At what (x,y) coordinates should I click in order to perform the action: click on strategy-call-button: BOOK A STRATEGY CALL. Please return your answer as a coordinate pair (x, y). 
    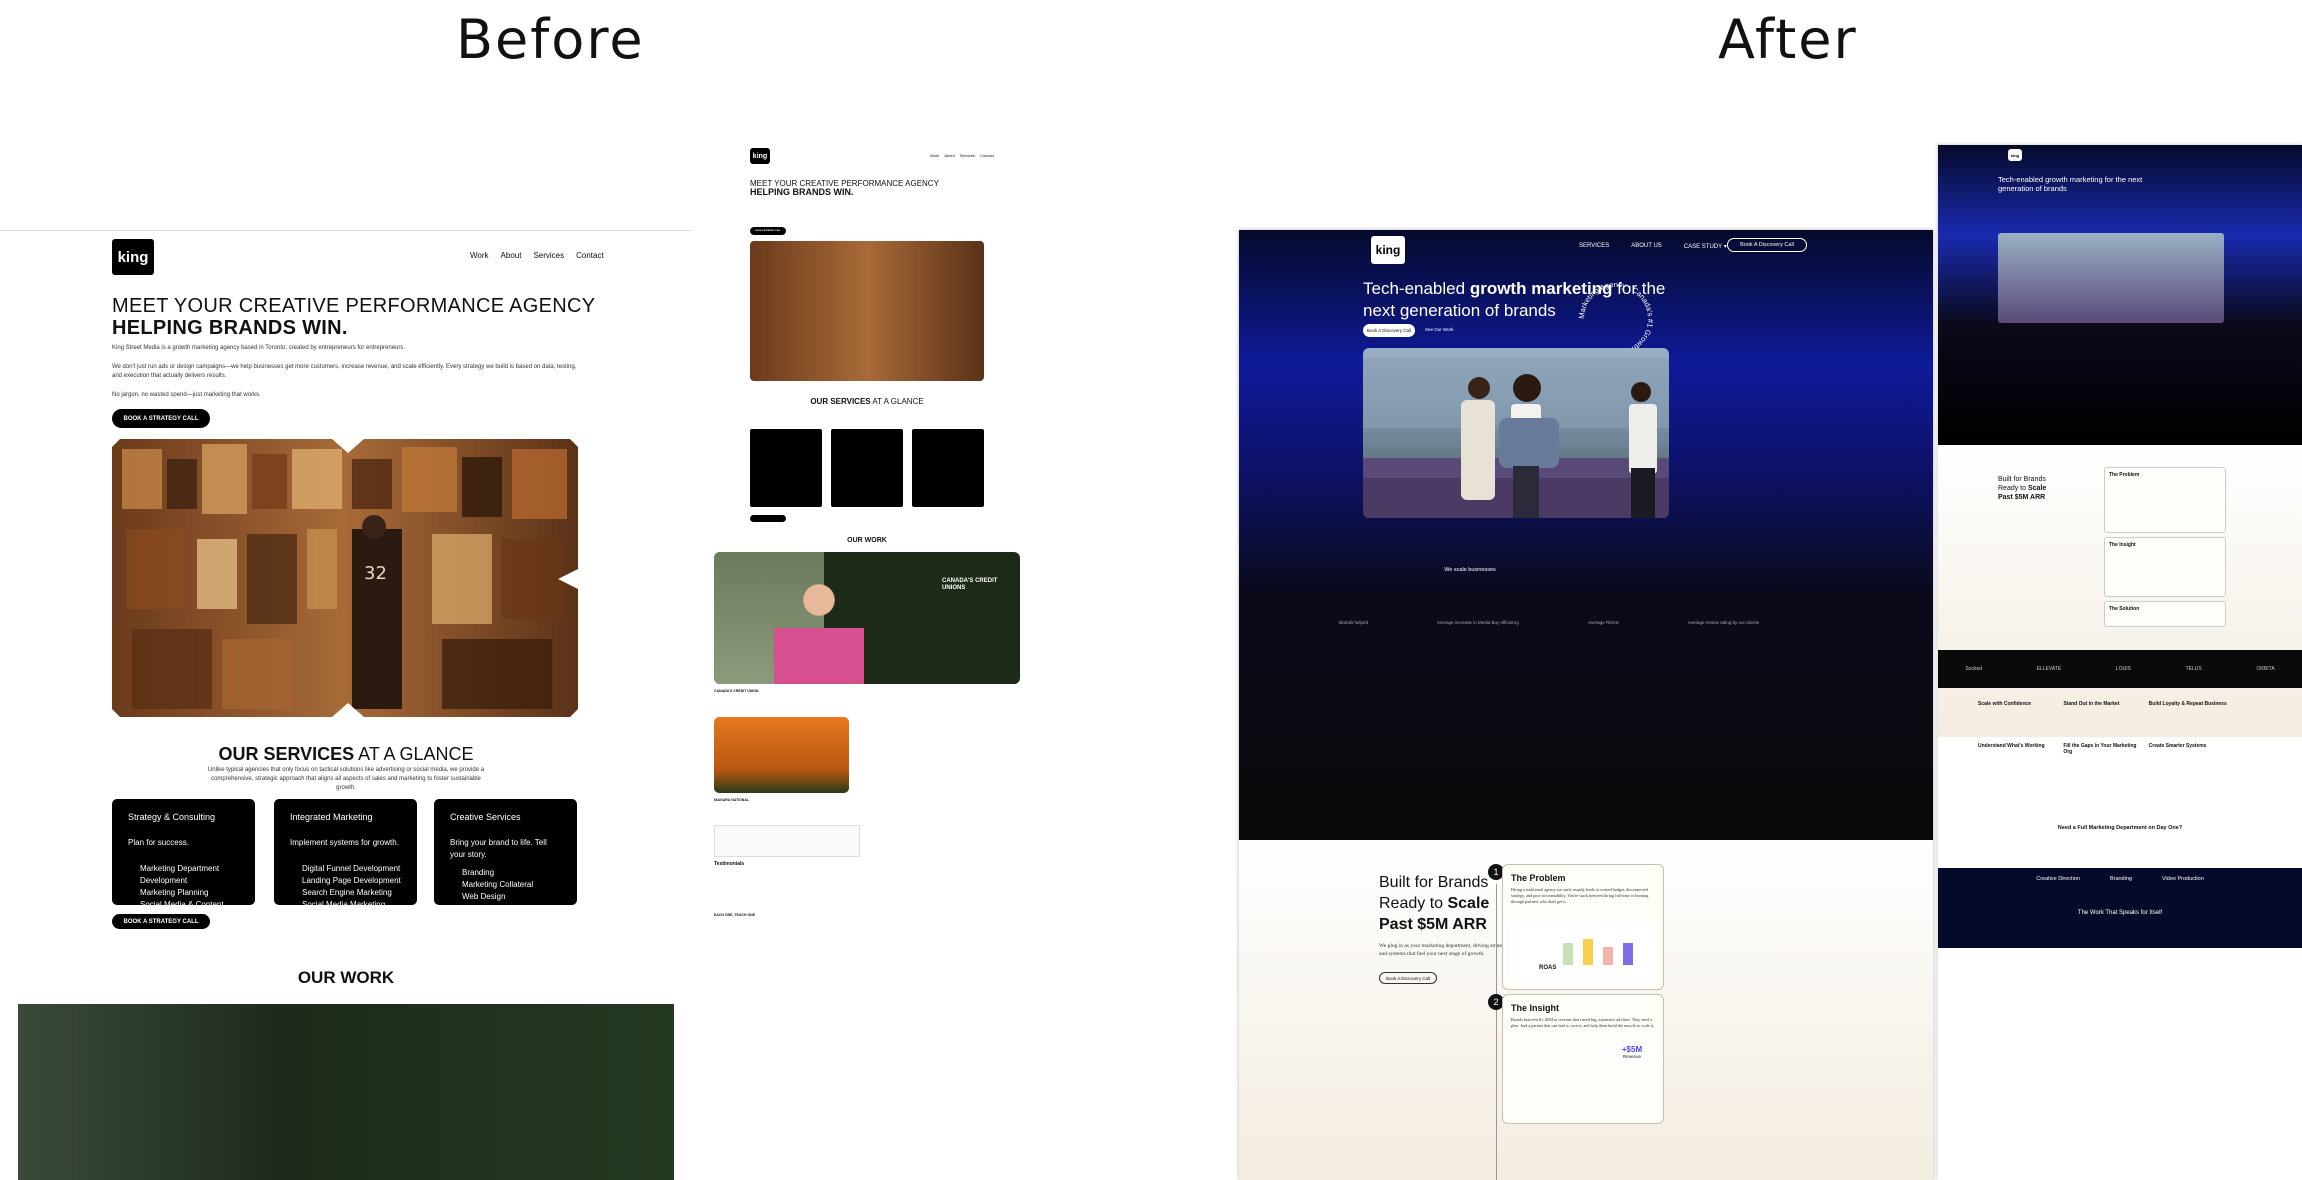
    Looking at the image, I should click on (161, 418).